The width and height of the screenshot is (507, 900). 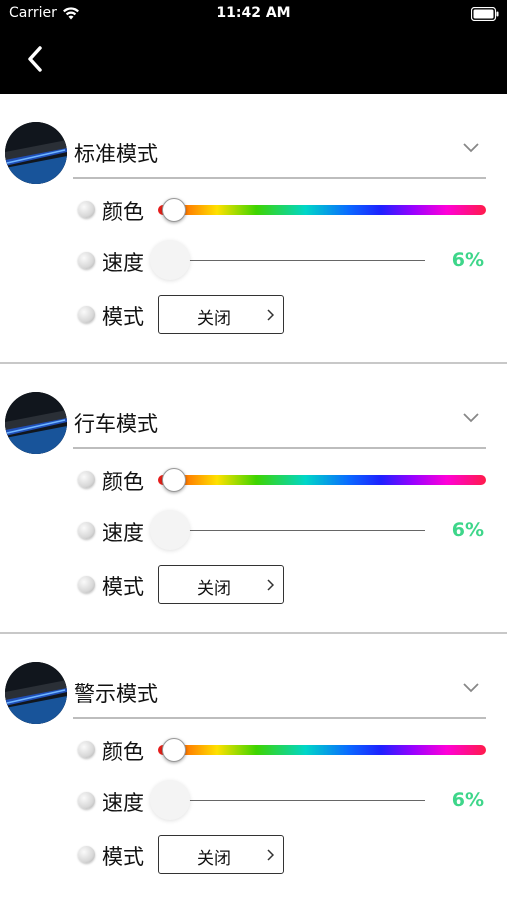 I want to click on status-time: 11:42 AM, so click(x=253, y=13).